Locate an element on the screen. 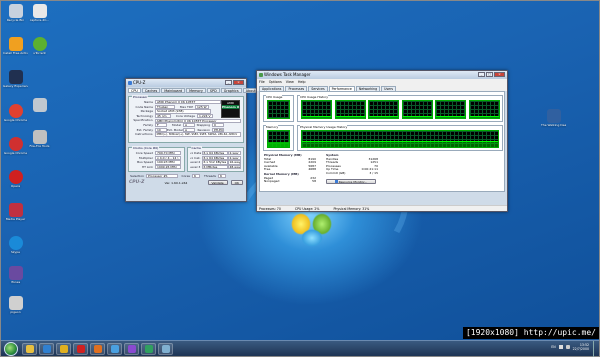 The height and width of the screenshot is (357, 600). desktop-icon: Install Free Antivirus is located at coordinates (15, 46).